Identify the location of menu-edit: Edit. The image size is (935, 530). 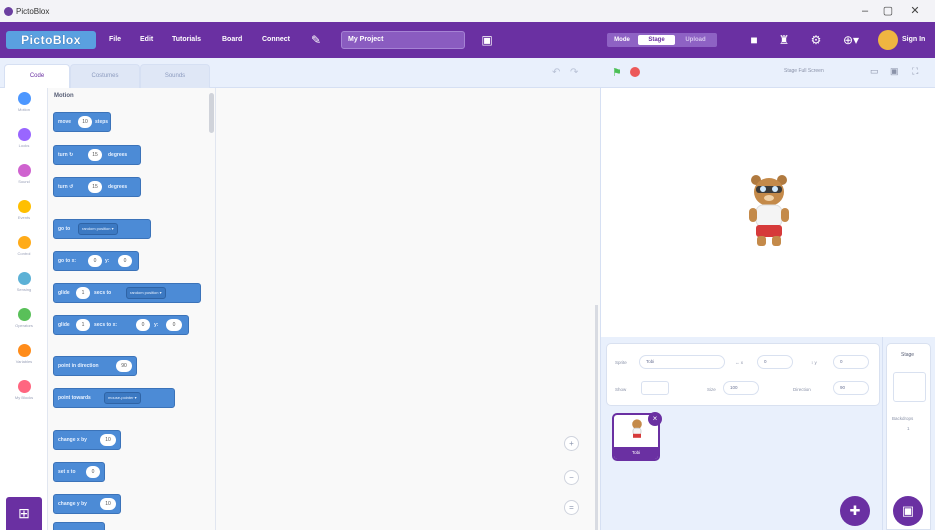
(146, 40).